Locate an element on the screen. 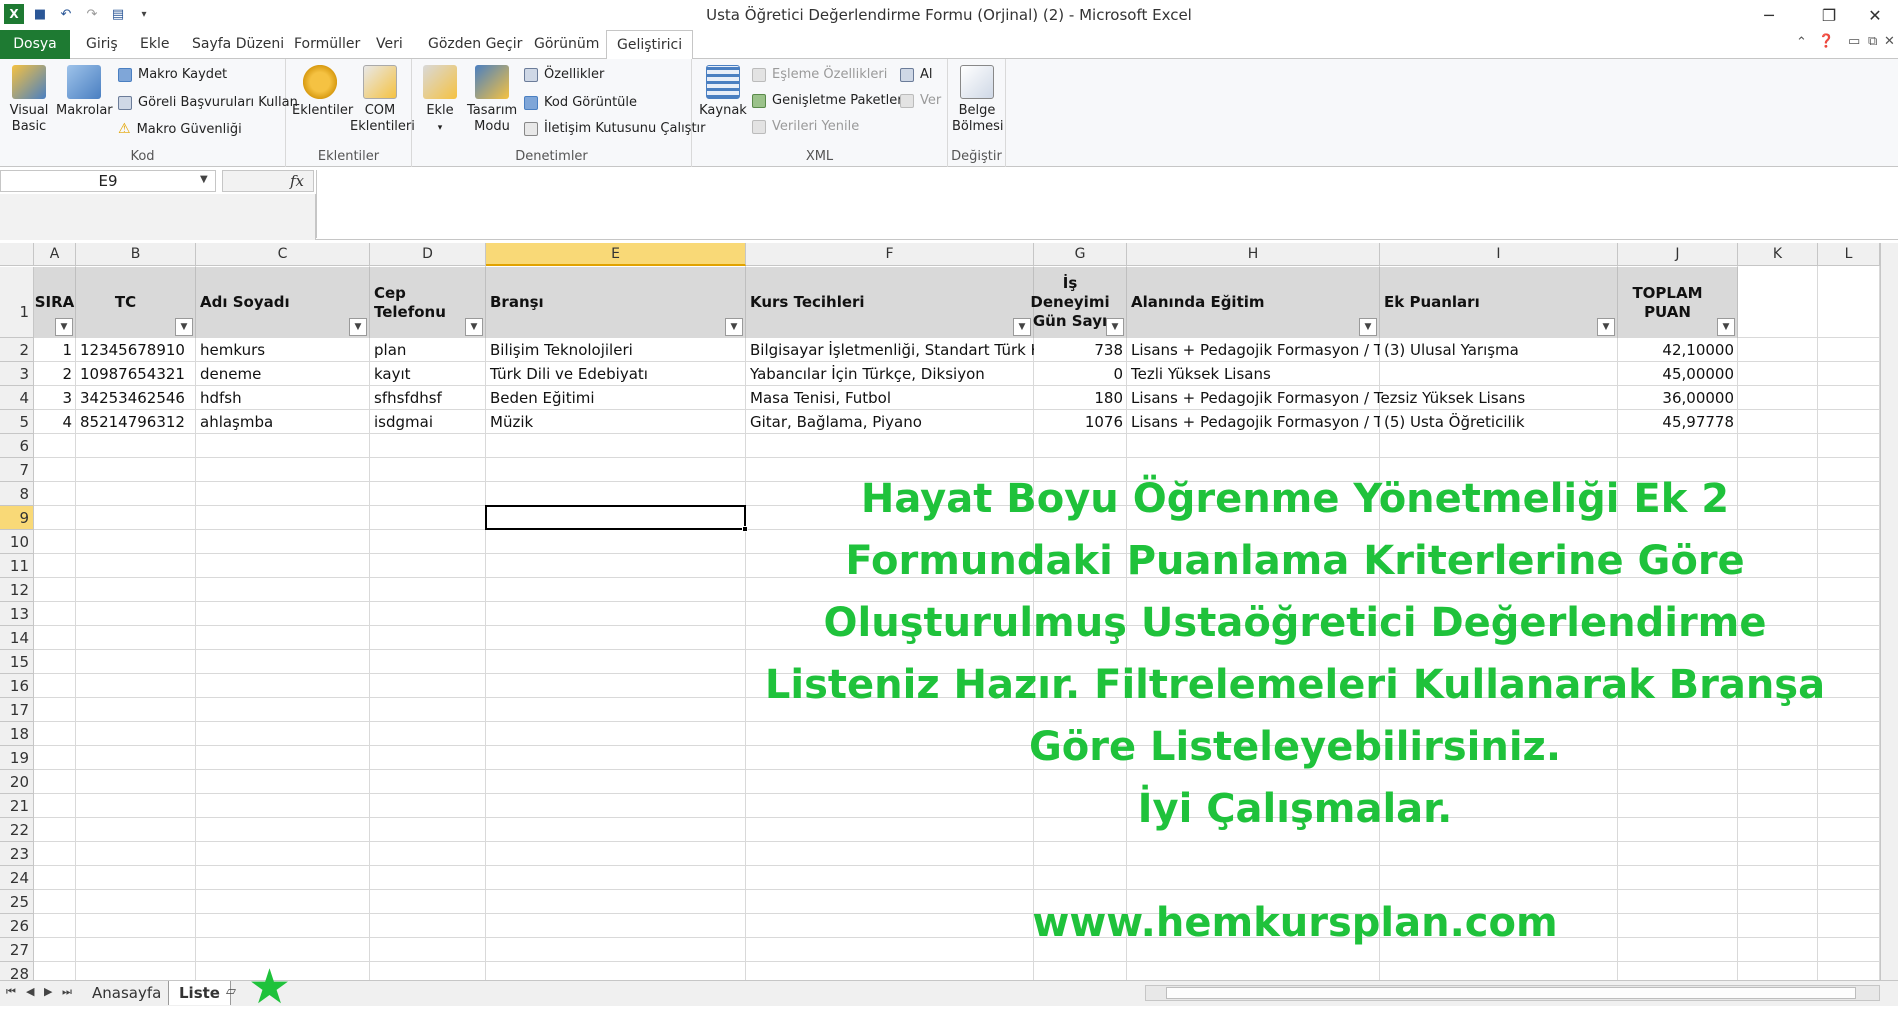 Image resolution: width=1898 pixels, height=1015 pixels. row-header-21: 21 is located at coordinates (17, 806).